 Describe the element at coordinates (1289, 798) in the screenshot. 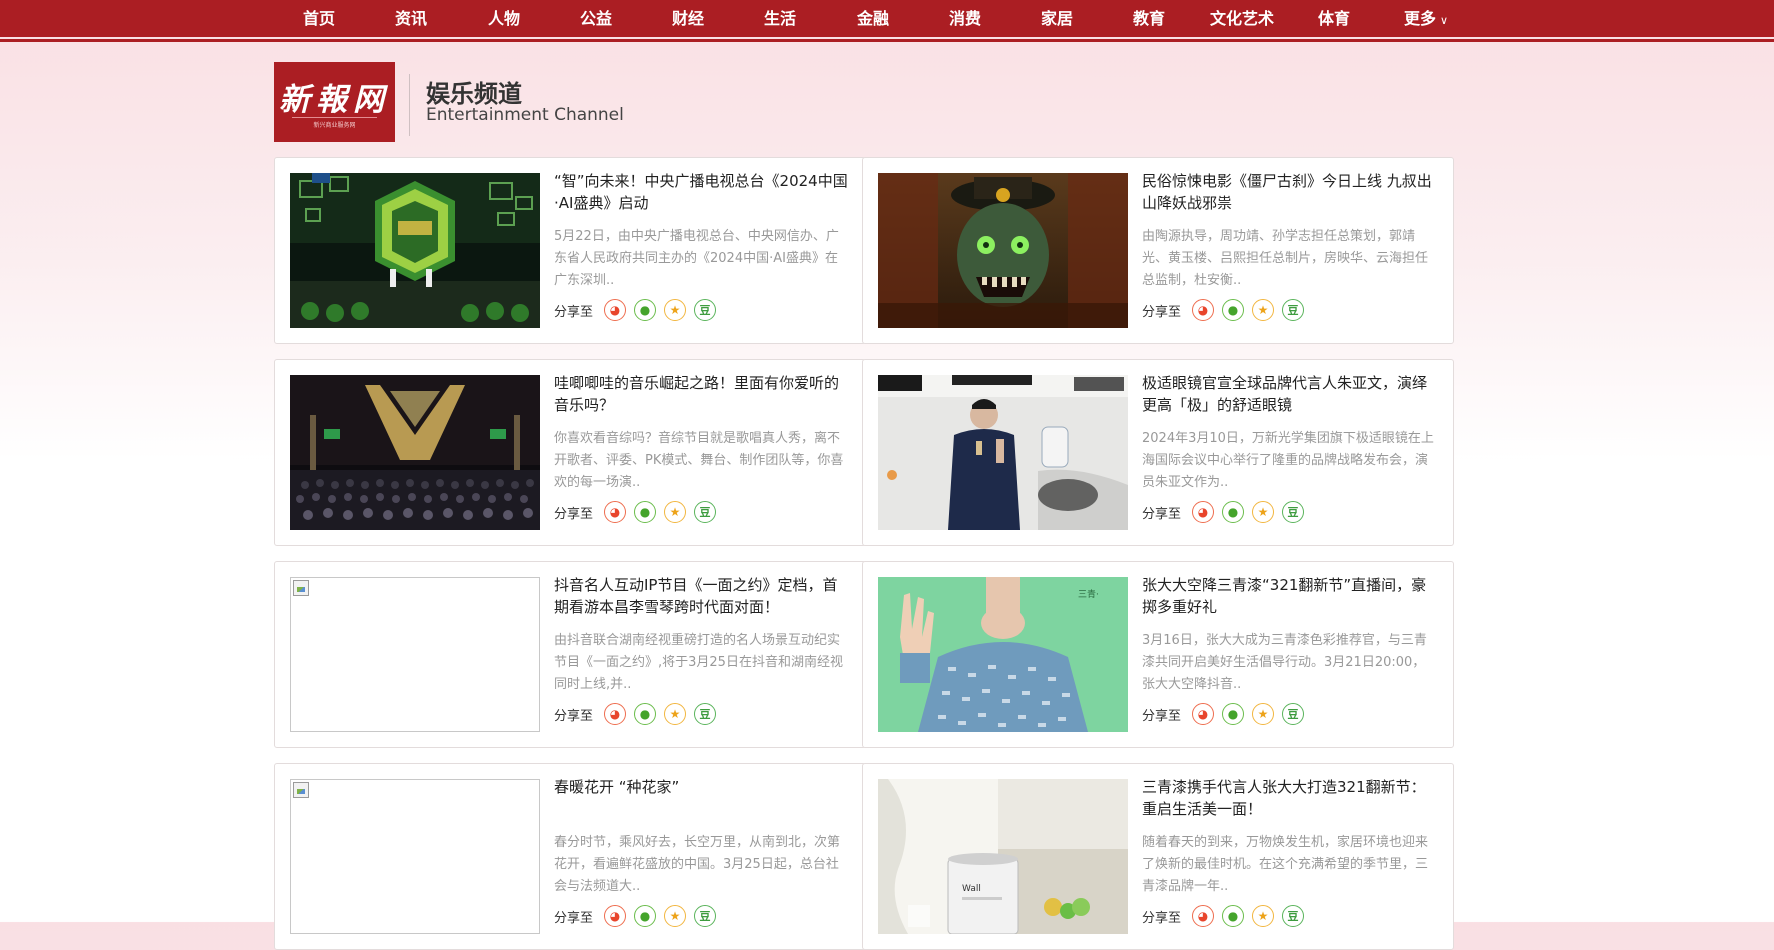

I see `article-title: 三青漆携手代言人张大大打造321翻新节：重启生活美一面！` at that location.